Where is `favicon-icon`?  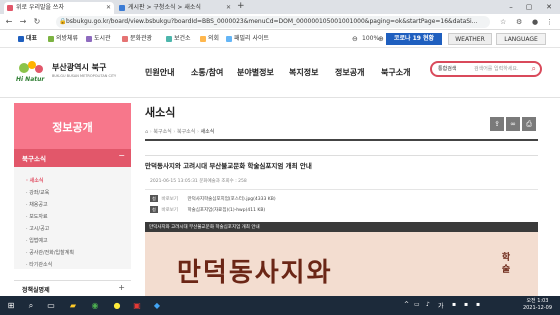
favicon-icon is located at coordinates (122, 8).